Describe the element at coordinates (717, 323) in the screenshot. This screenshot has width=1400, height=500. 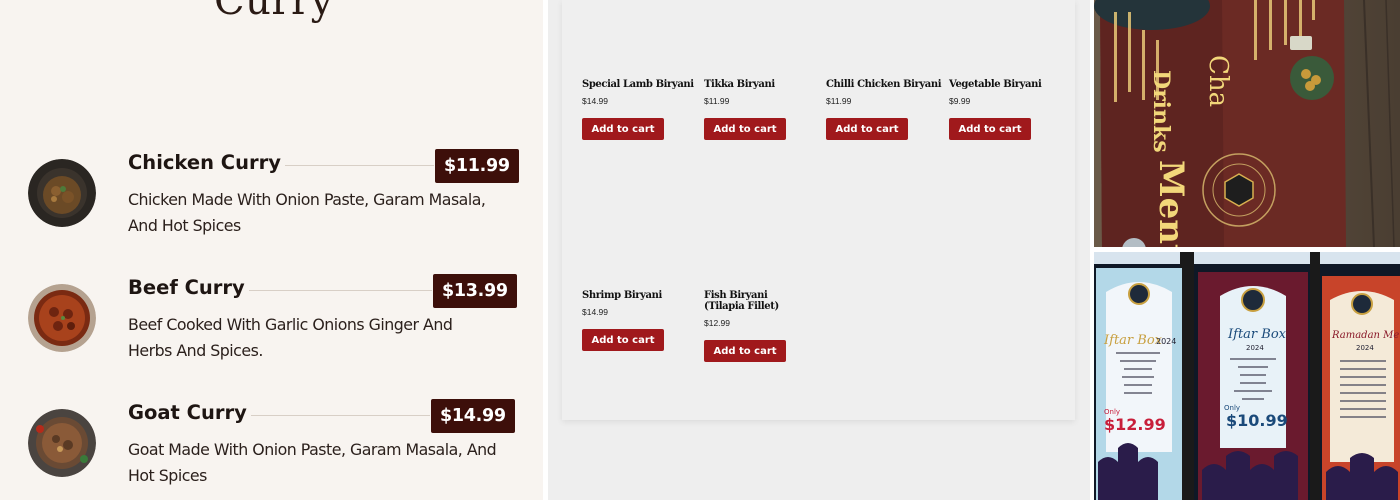
I see `product-price: $12.99` at that location.